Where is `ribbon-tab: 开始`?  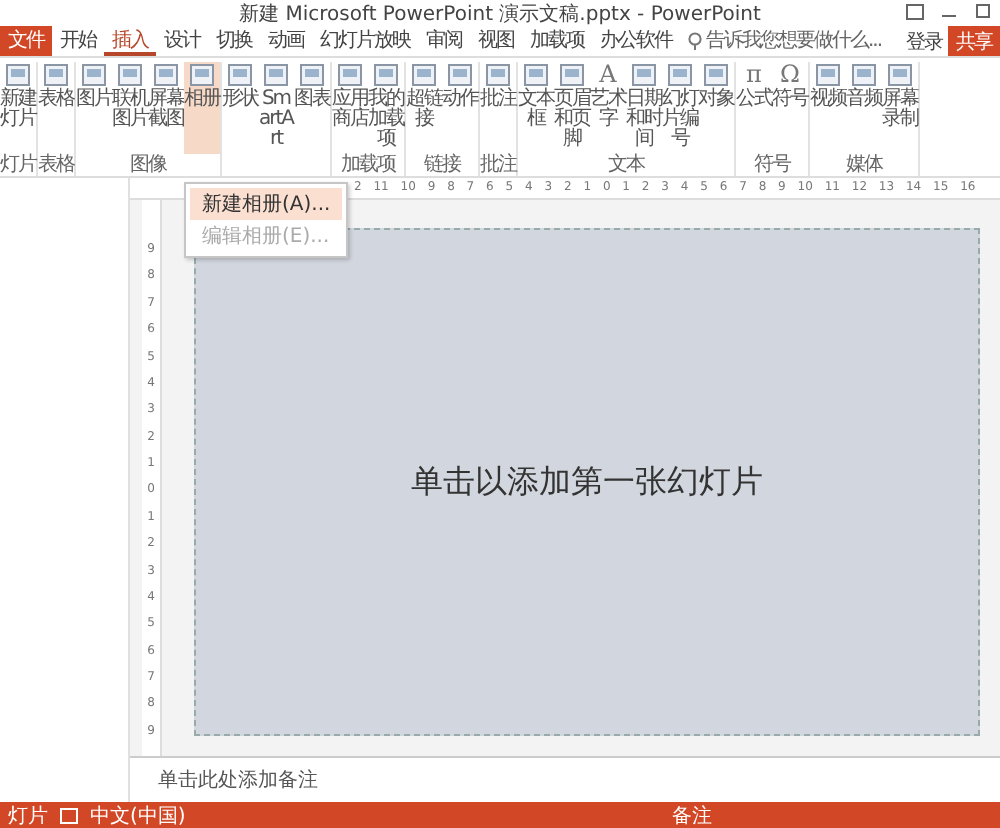 ribbon-tab: 开始 is located at coordinates (78, 41).